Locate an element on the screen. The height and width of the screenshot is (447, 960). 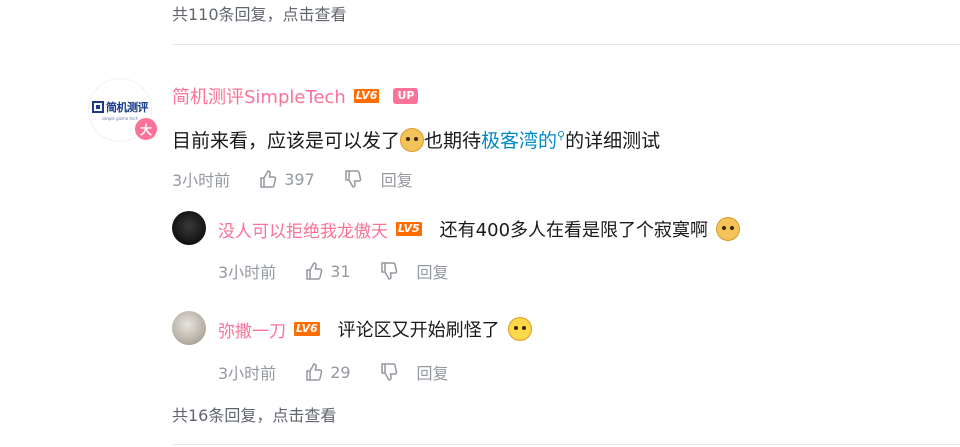
like-button: 31 is located at coordinates (327, 271).